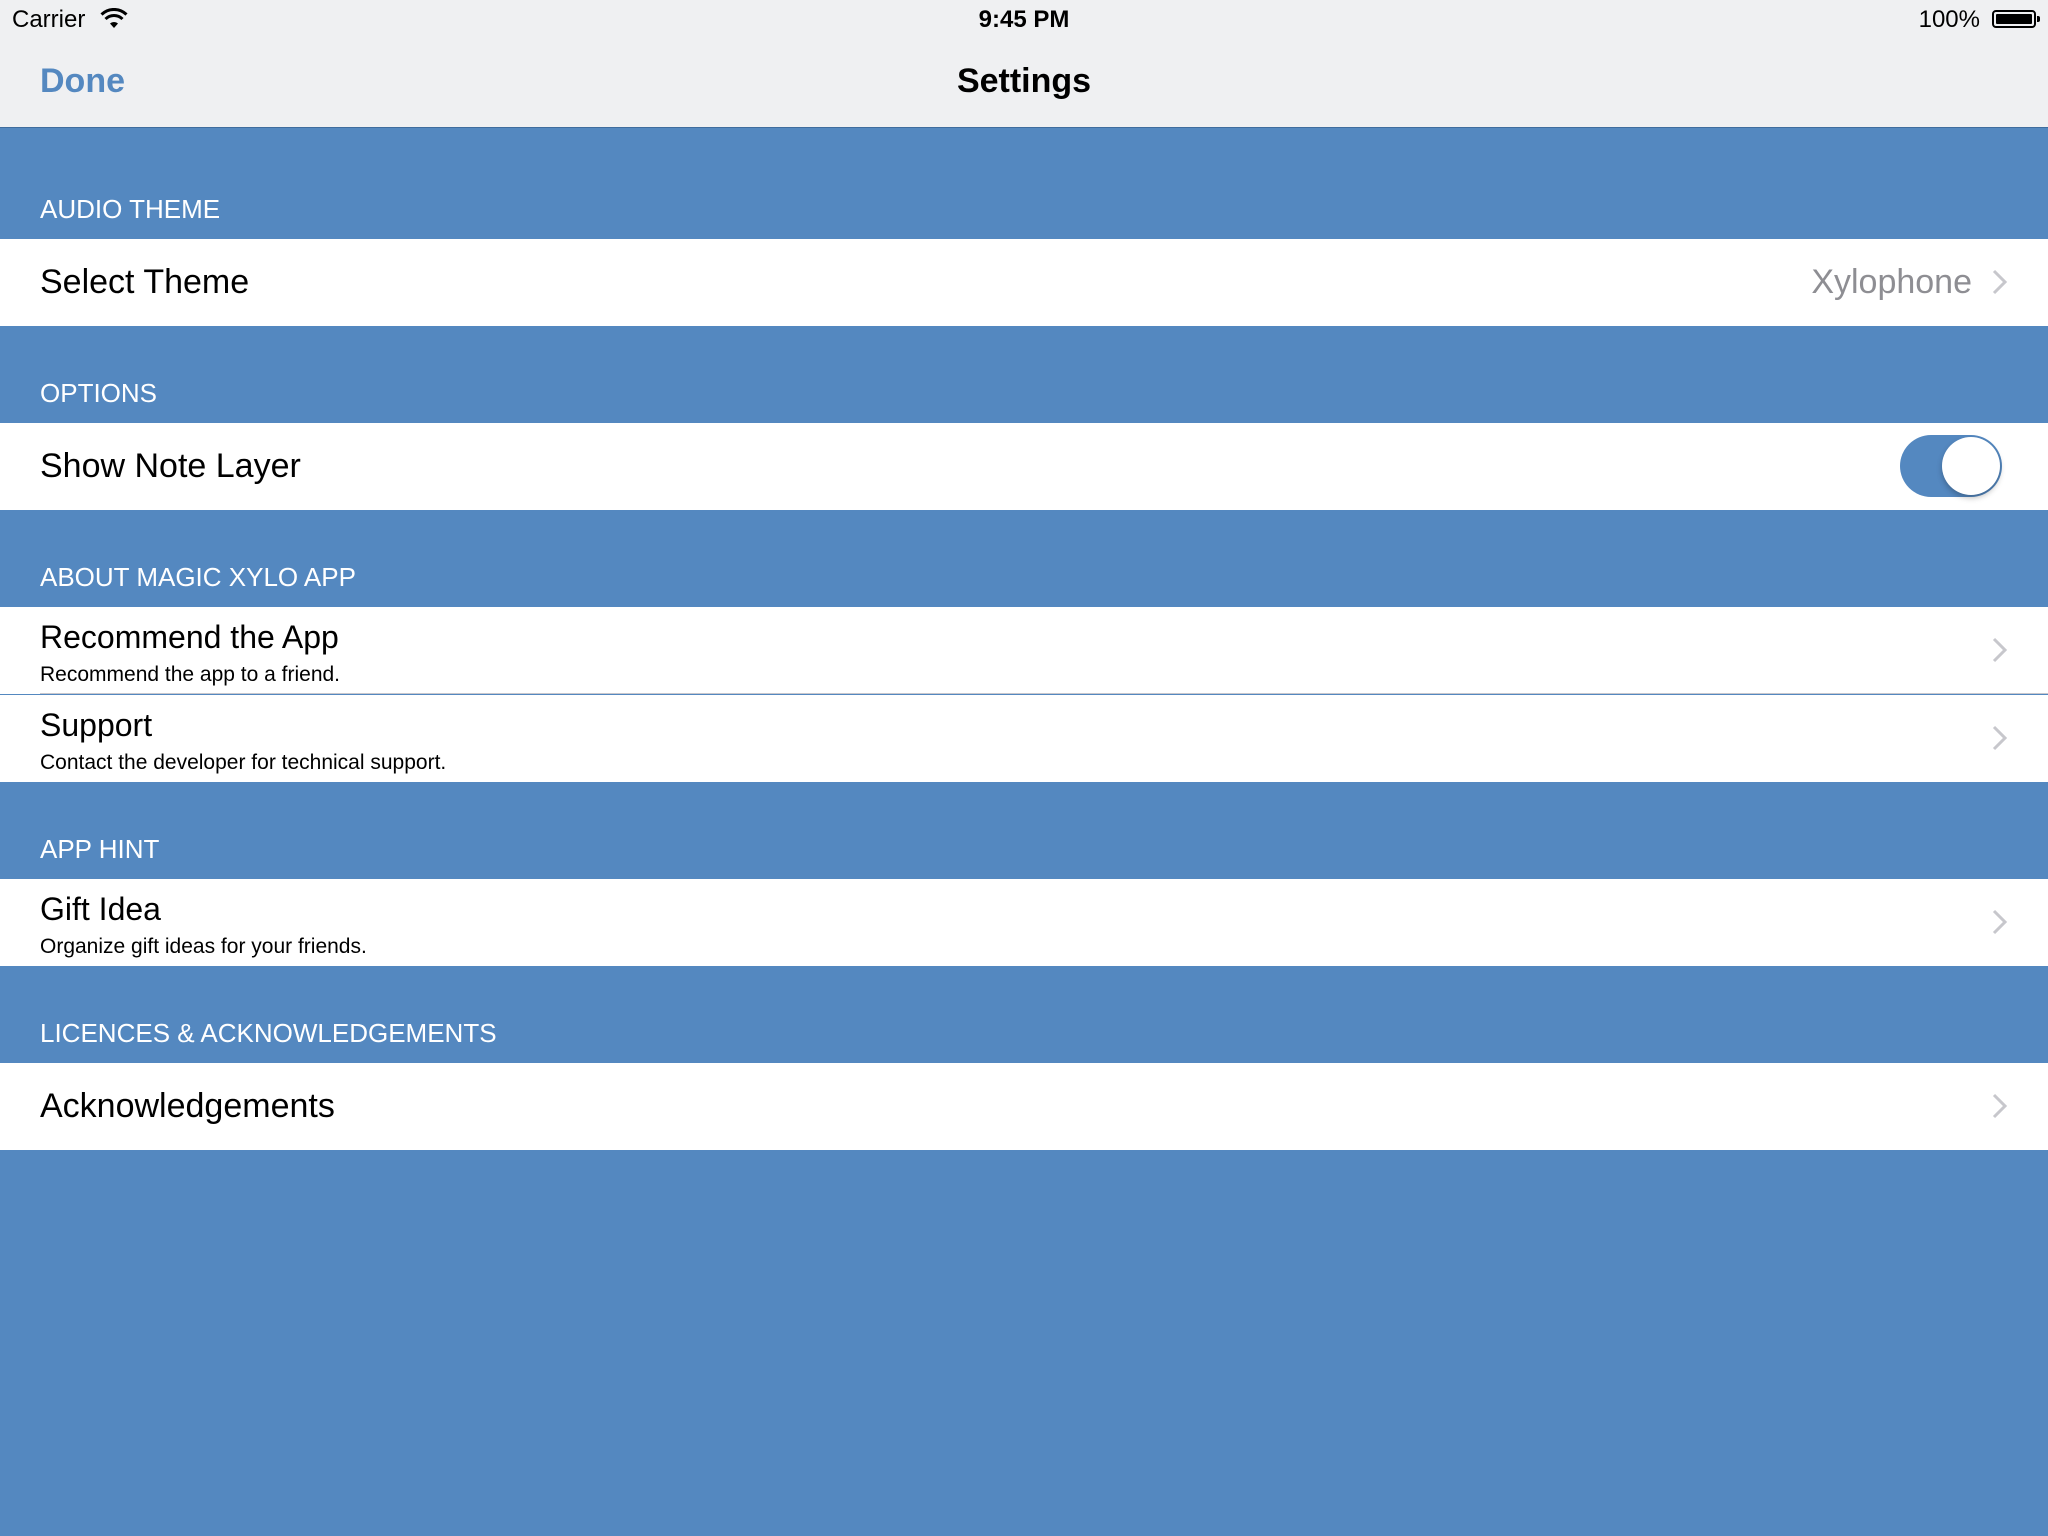 This screenshot has height=1536, width=2048. I want to click on section-header-label: AUDIO THEME, so click(130, 209).